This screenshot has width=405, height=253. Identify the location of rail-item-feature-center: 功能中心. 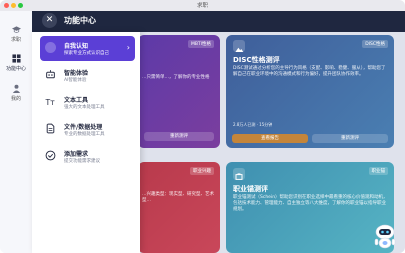
(16, 63).